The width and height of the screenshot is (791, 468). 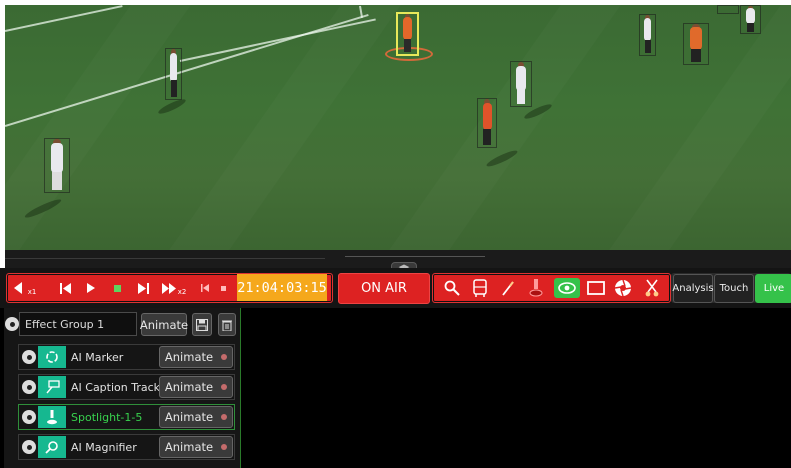 I want to click on live-mode-button: Live, so click(x=773, y=288).